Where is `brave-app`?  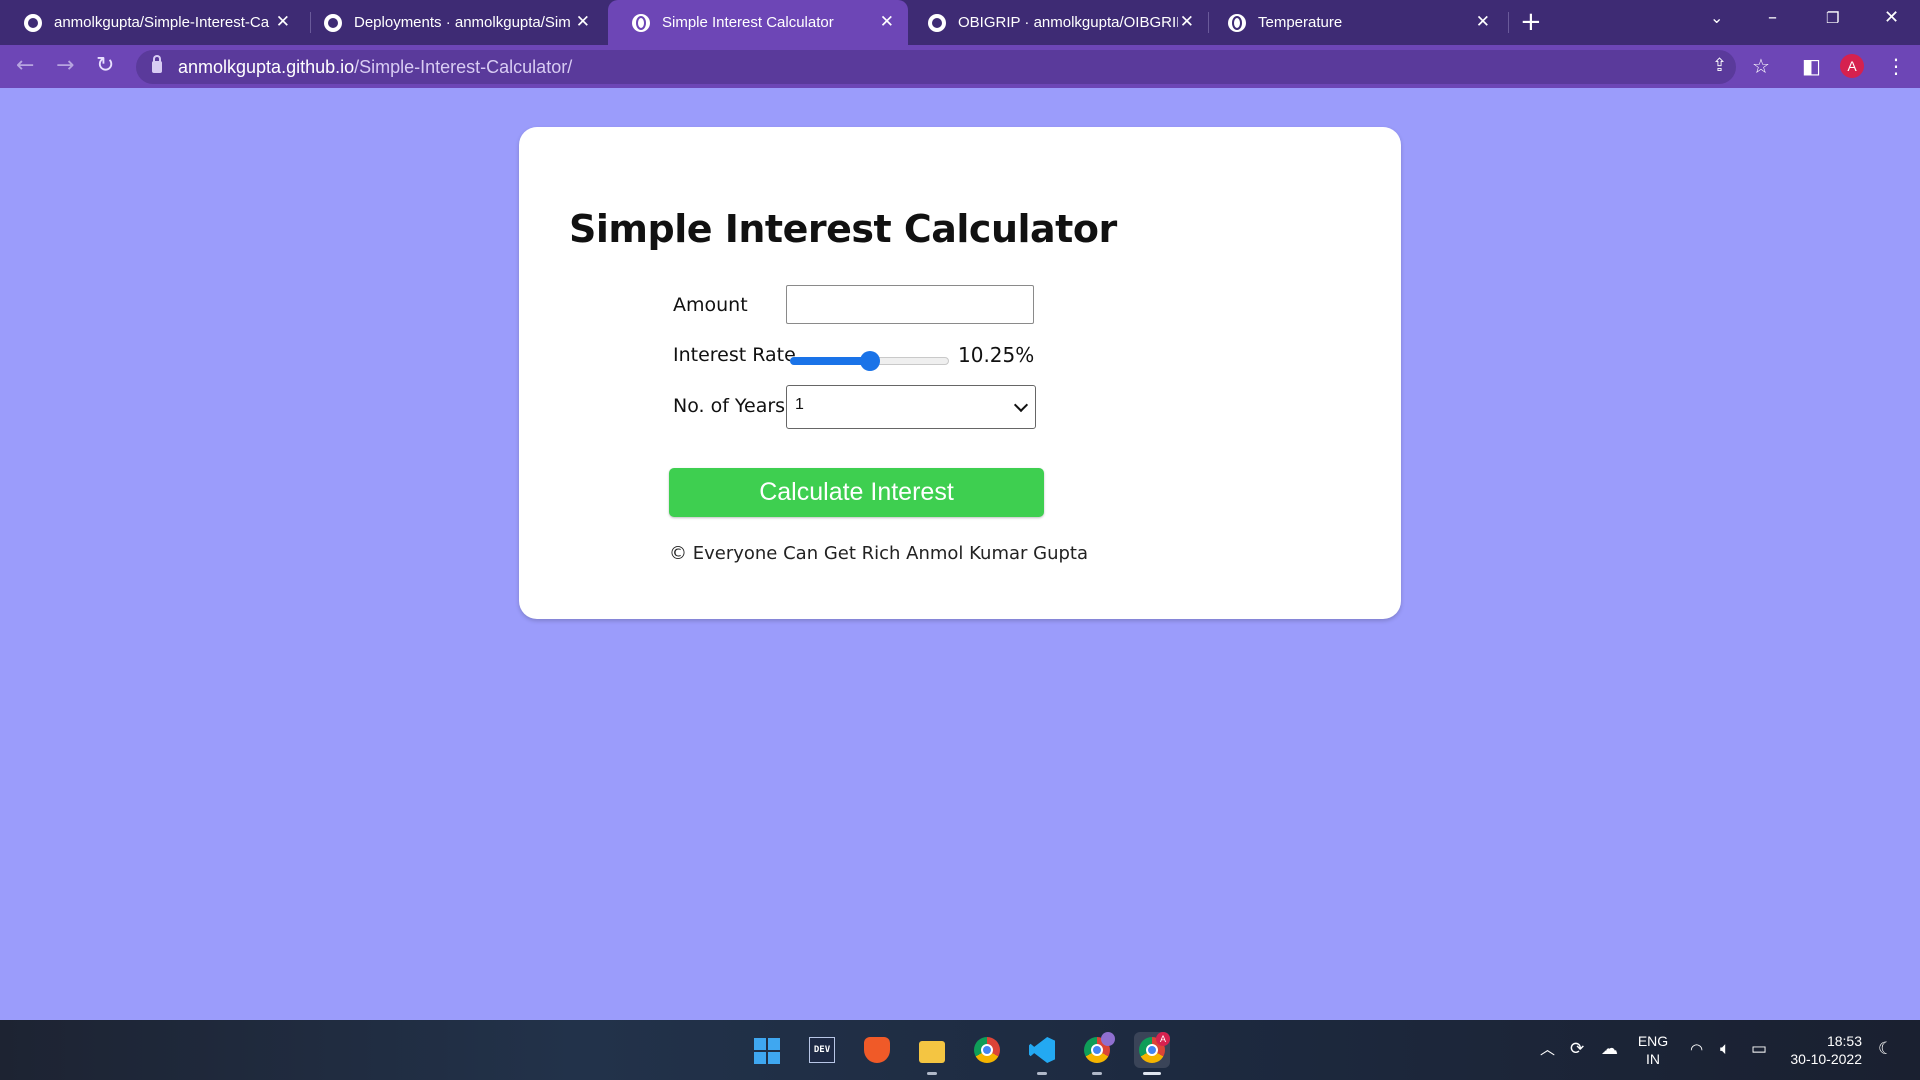 brave-app is located at coordinates (877, 1050).